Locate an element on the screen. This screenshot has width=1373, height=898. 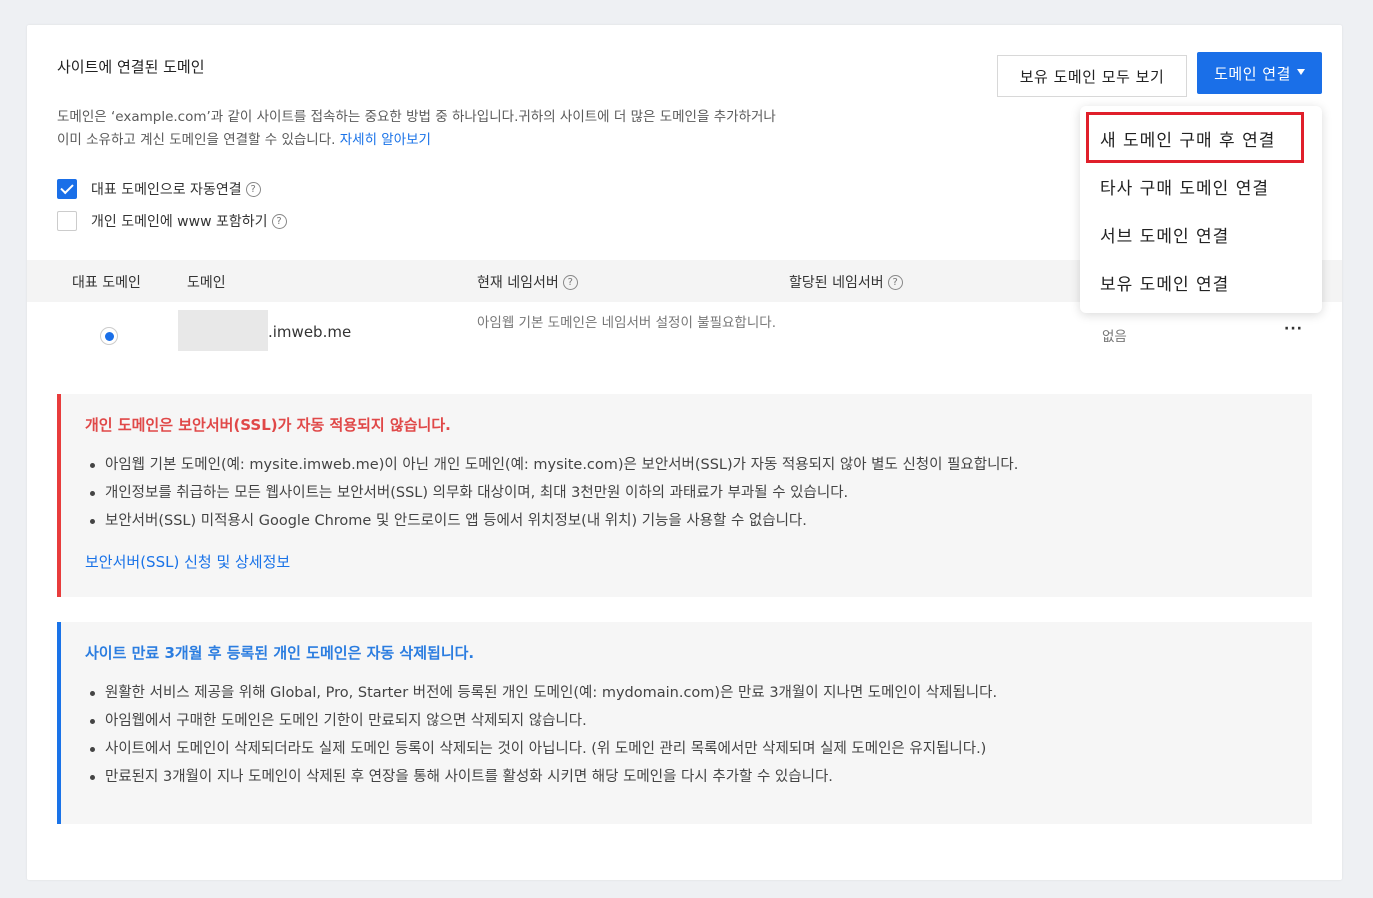
menu-item-owned-domain: 보유 도메인 연결 is located at coordinates (1164, 282).